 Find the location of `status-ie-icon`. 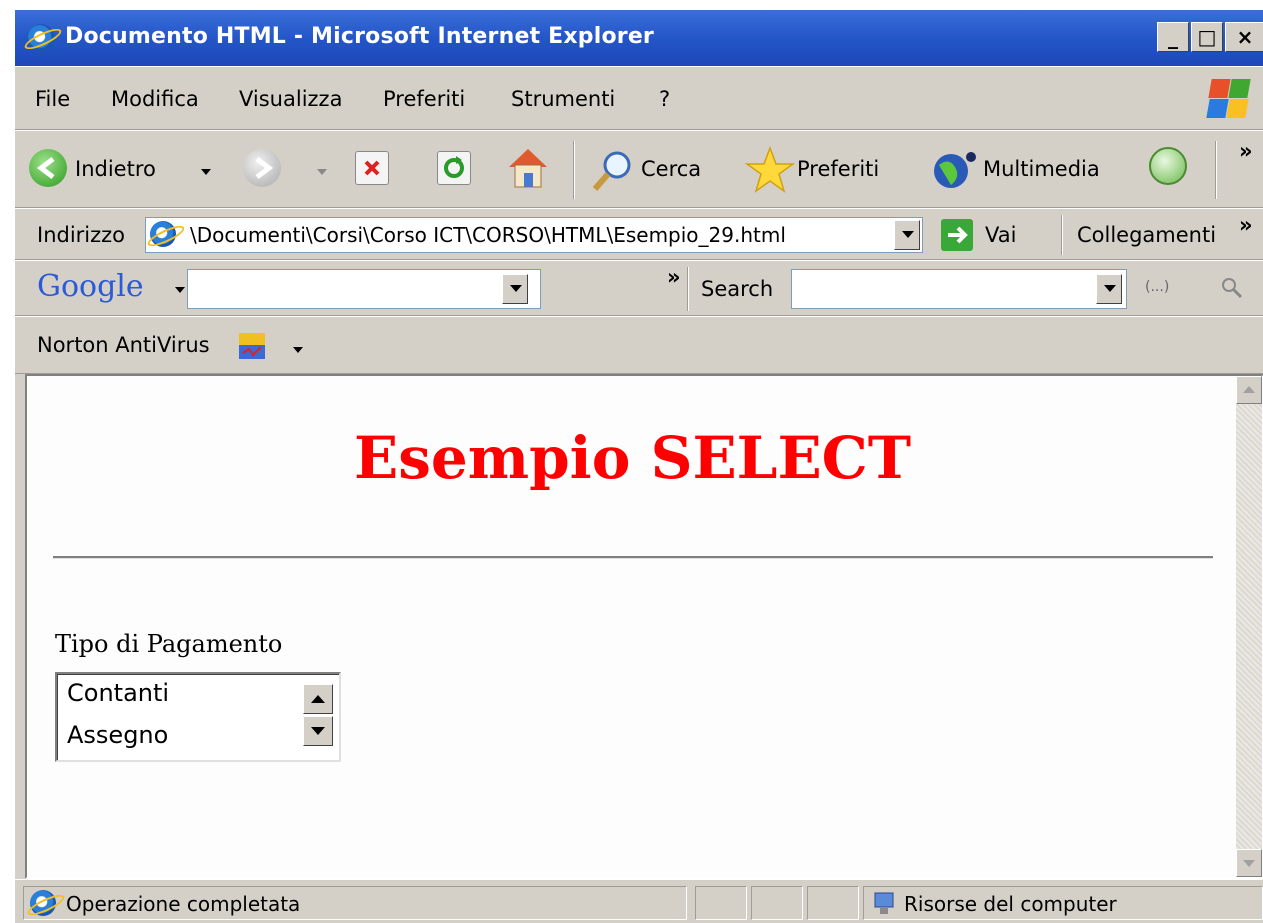

status-ie-icon is located at coordinates (43, 903).